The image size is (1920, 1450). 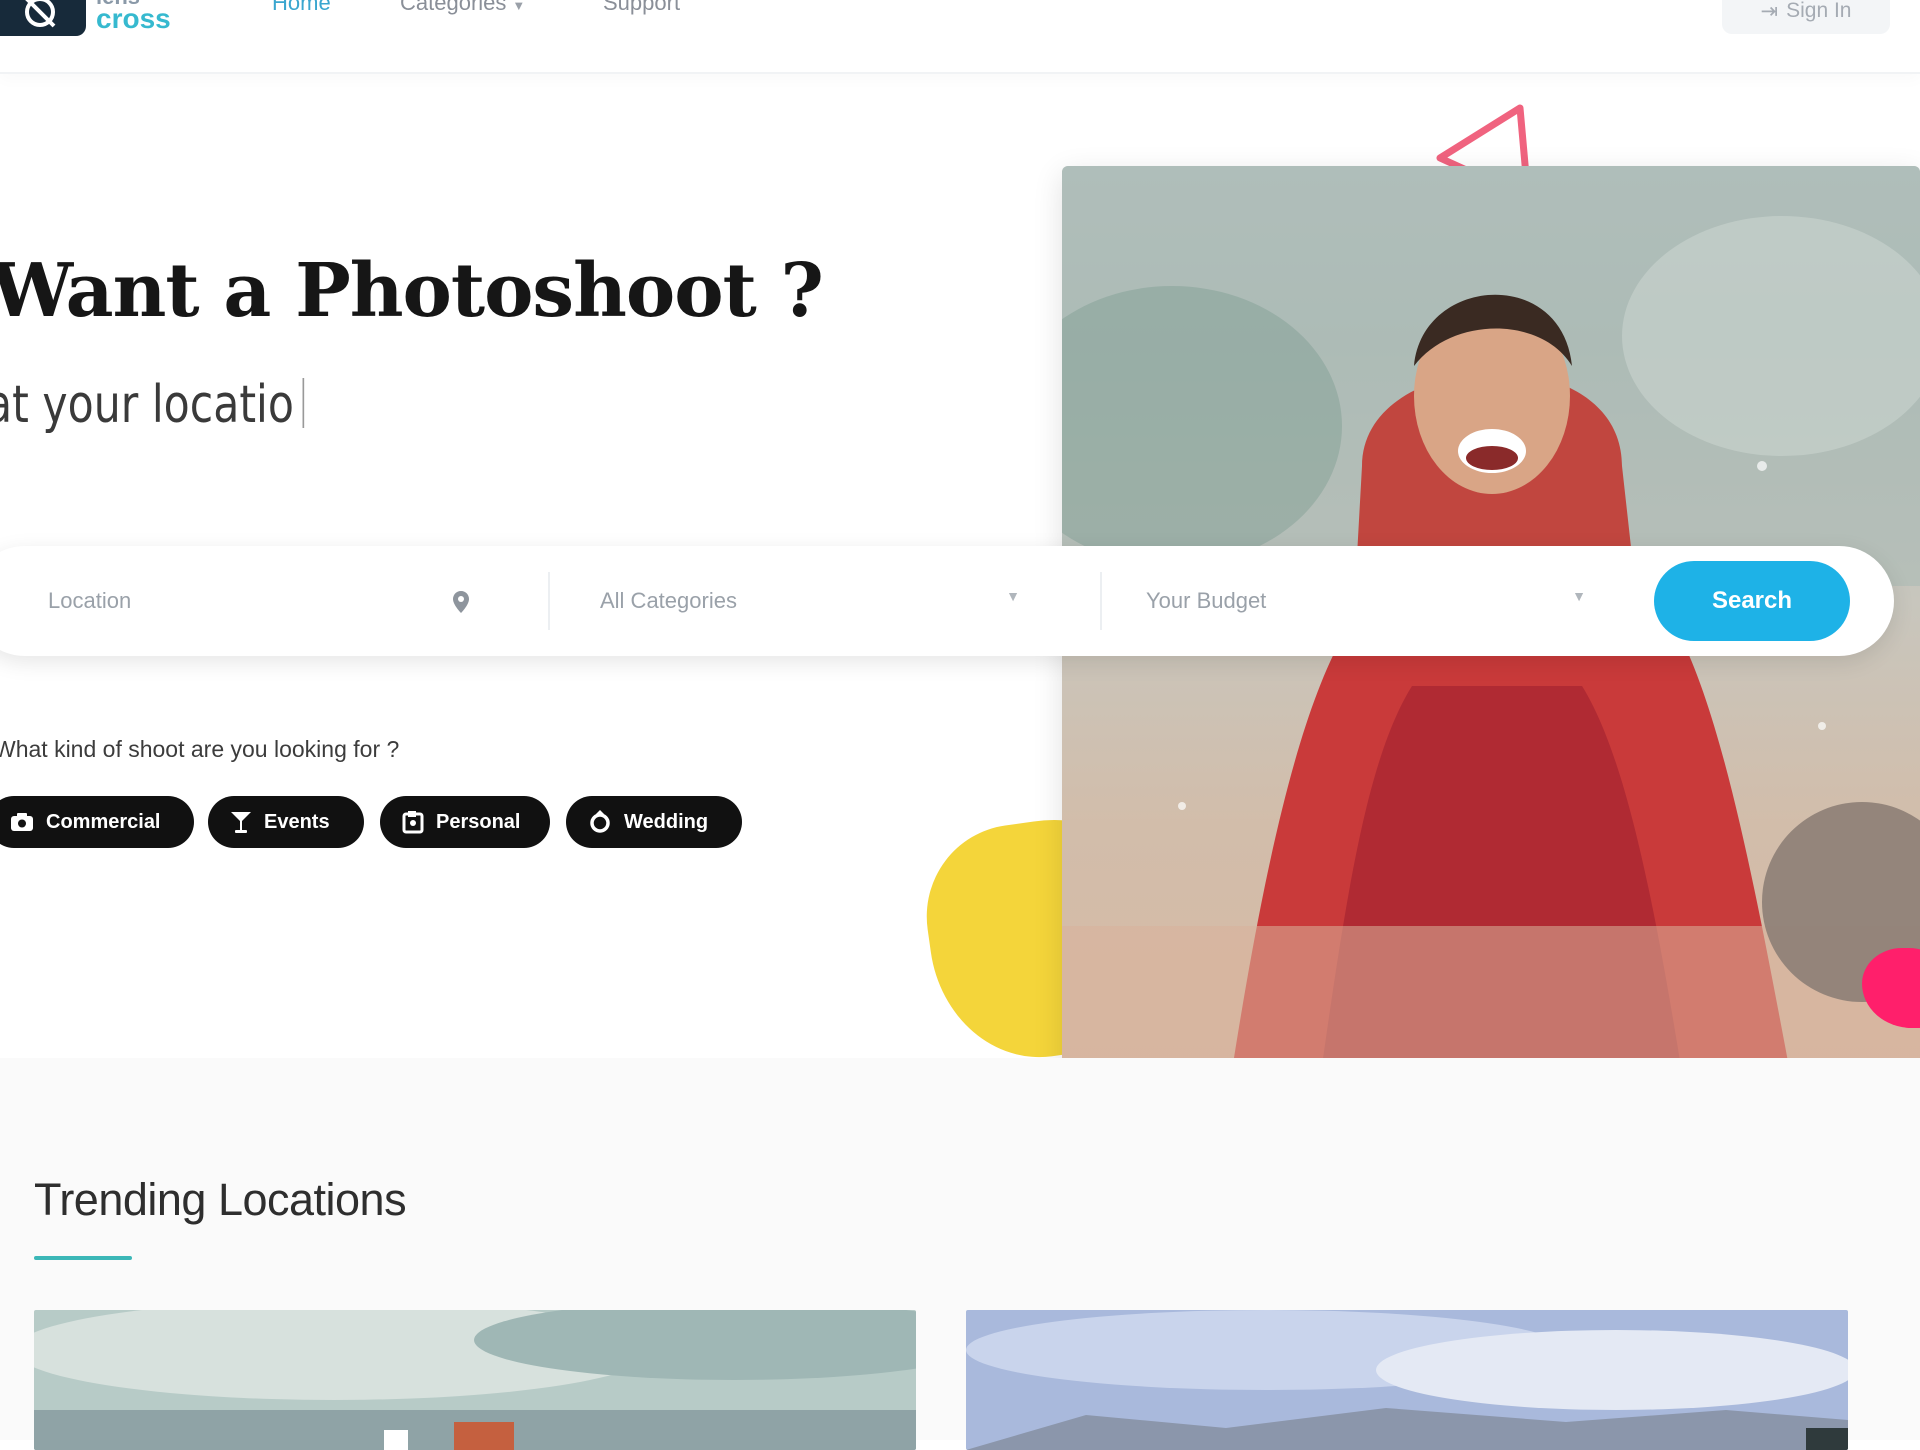 What do you see at coordinates (600, 821) in the screenshot?
I see `ring-icon` at bounding box center [600, 821].